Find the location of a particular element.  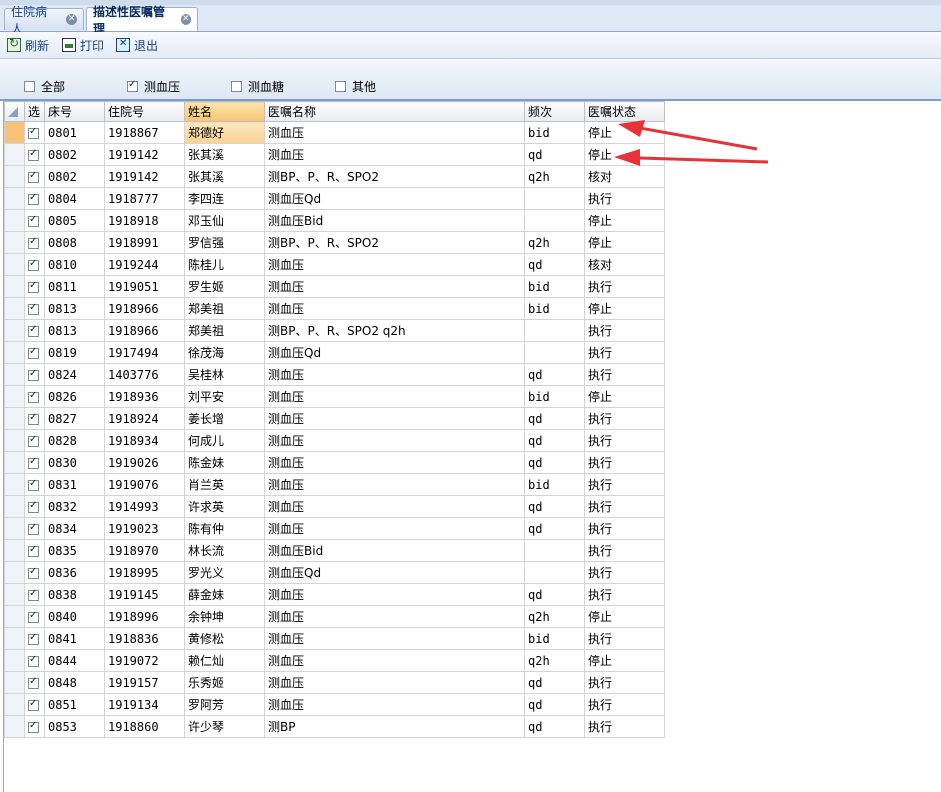

cell-admission-no: 1919244 is located at coordinates (144, 264).